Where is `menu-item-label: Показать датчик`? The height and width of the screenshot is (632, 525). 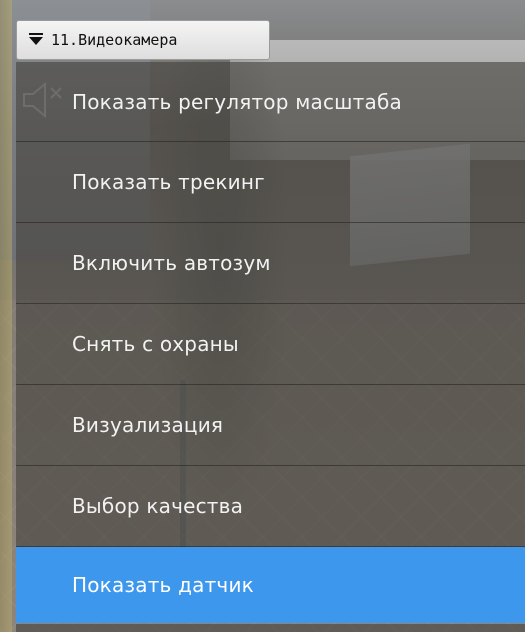
menu-item-label: Показать датчик is located at coordinates (163, 585).